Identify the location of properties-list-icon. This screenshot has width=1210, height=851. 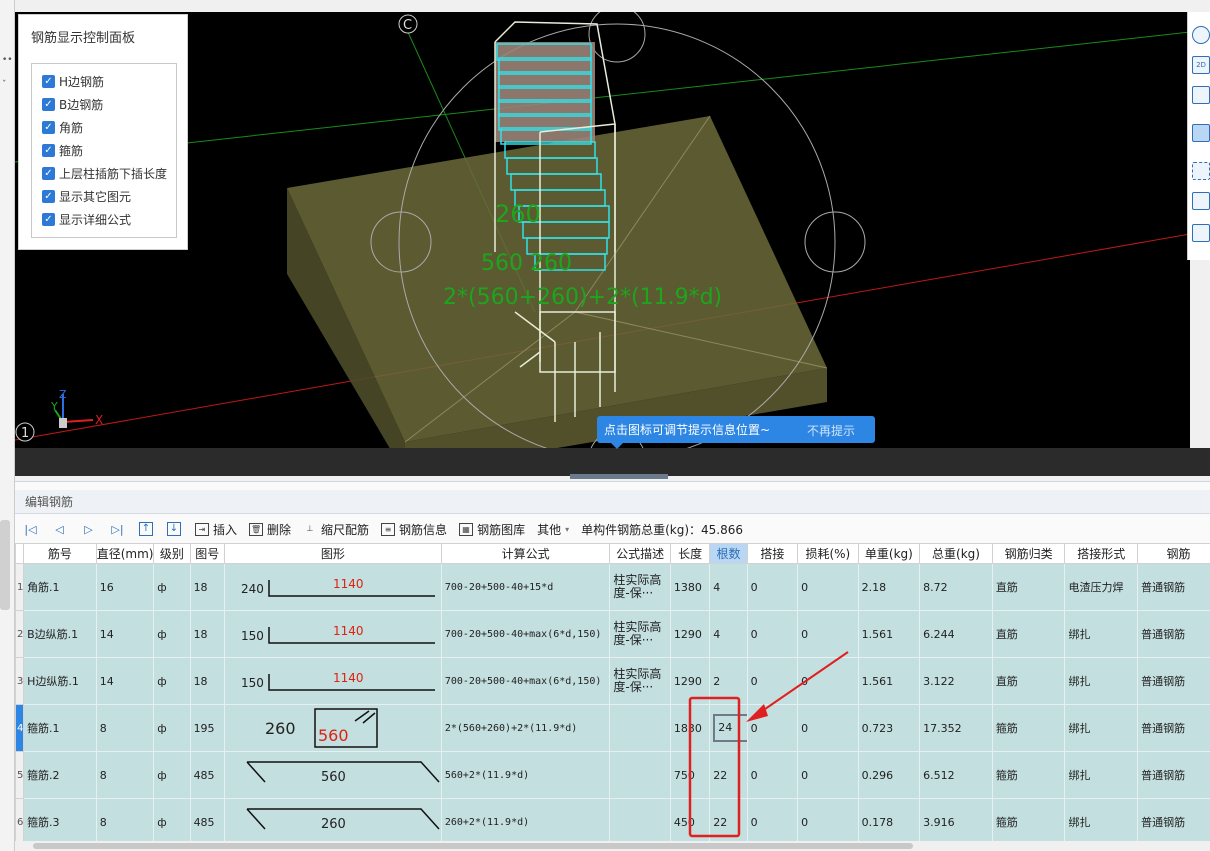
(1201, 233).